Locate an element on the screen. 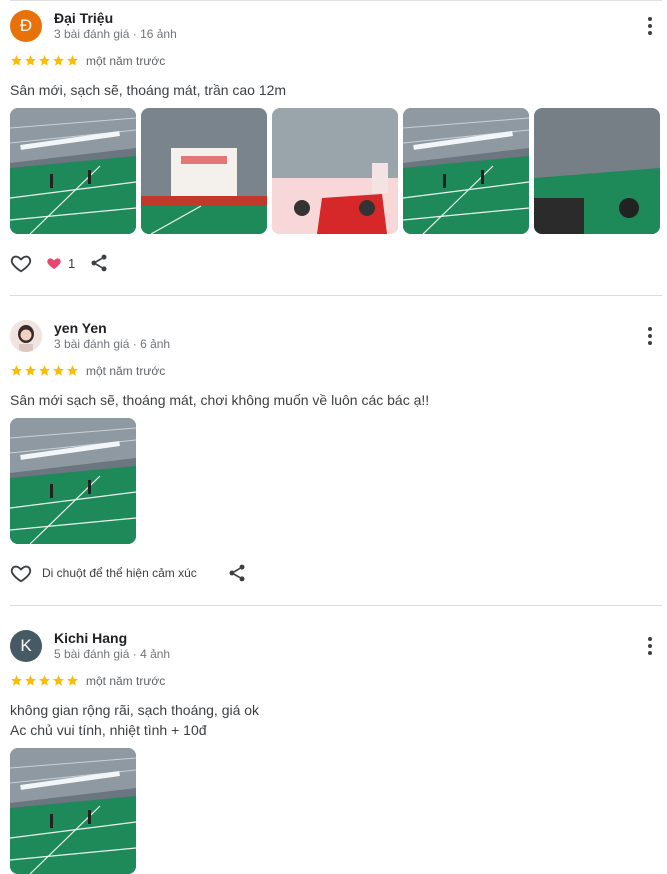 The width and height of the screenshot is (667, 874). like-button: Di chuột để thể hiện cảm xúc is located at coordinates (103, 573).